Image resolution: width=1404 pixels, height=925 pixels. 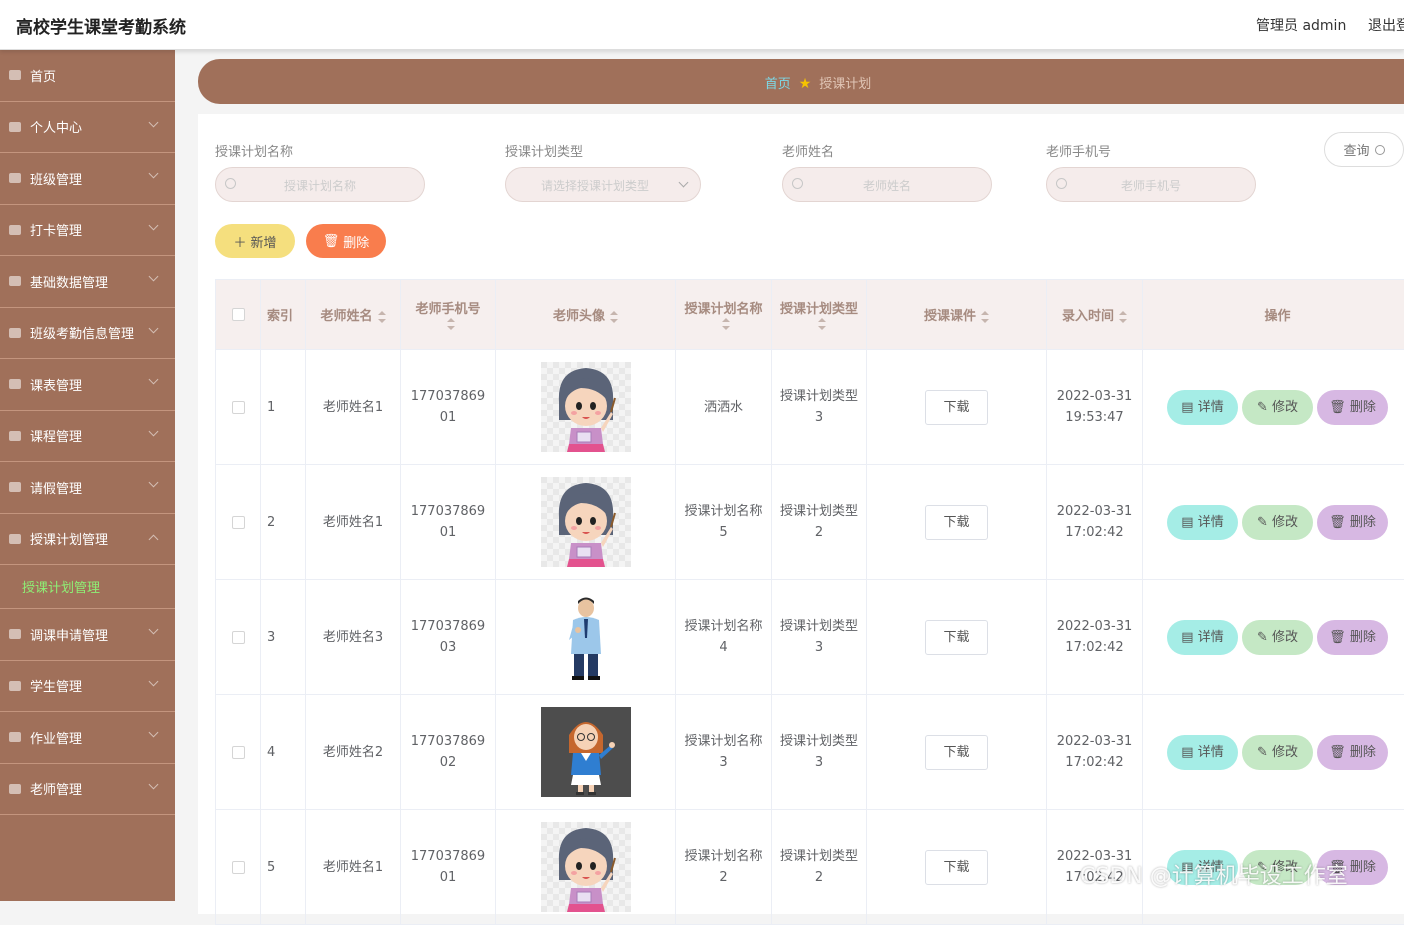 I want to click on phone-icon, so click(x=15, y=487).